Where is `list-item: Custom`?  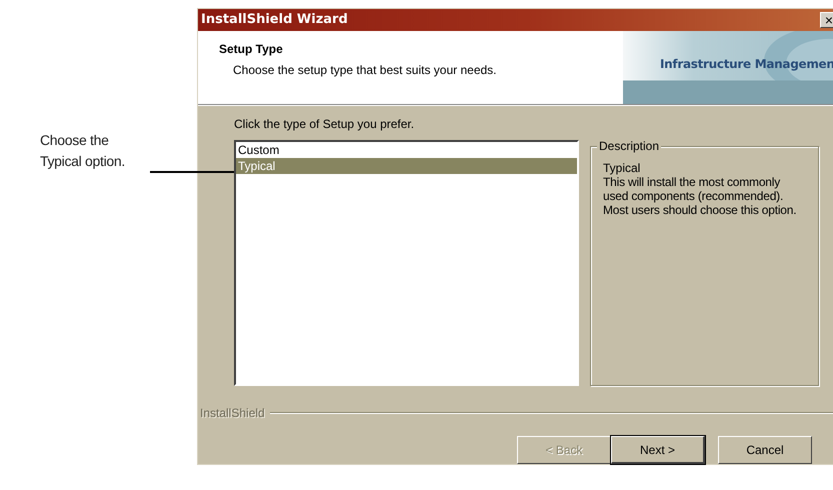
list-item: Custom is located at coordinates (406, 150).